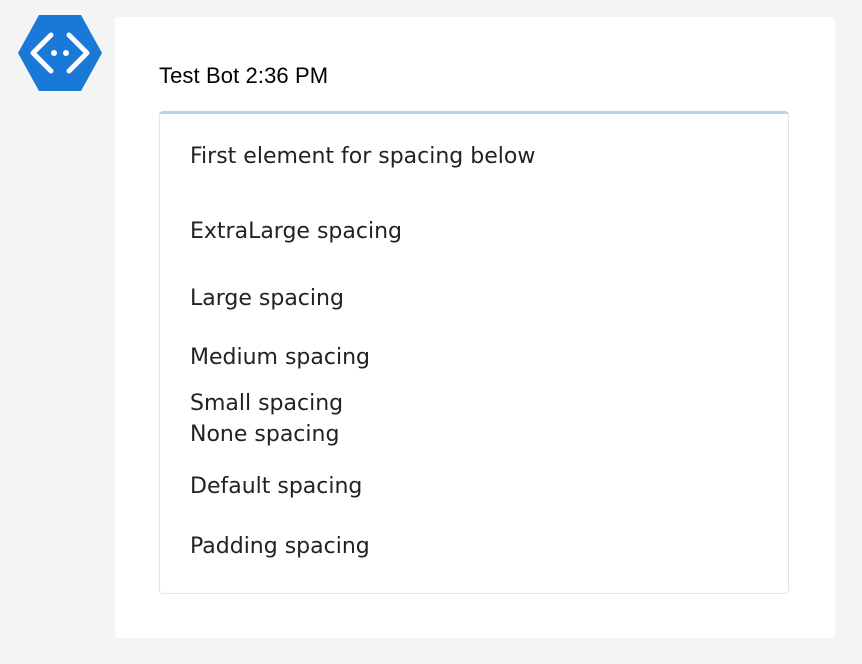 The width and height of the screenshot is (862, 664). Describe the element at coordinates (287, 75) in the screenshot. I see `message-timestamp: 2:36 PM` at that location.